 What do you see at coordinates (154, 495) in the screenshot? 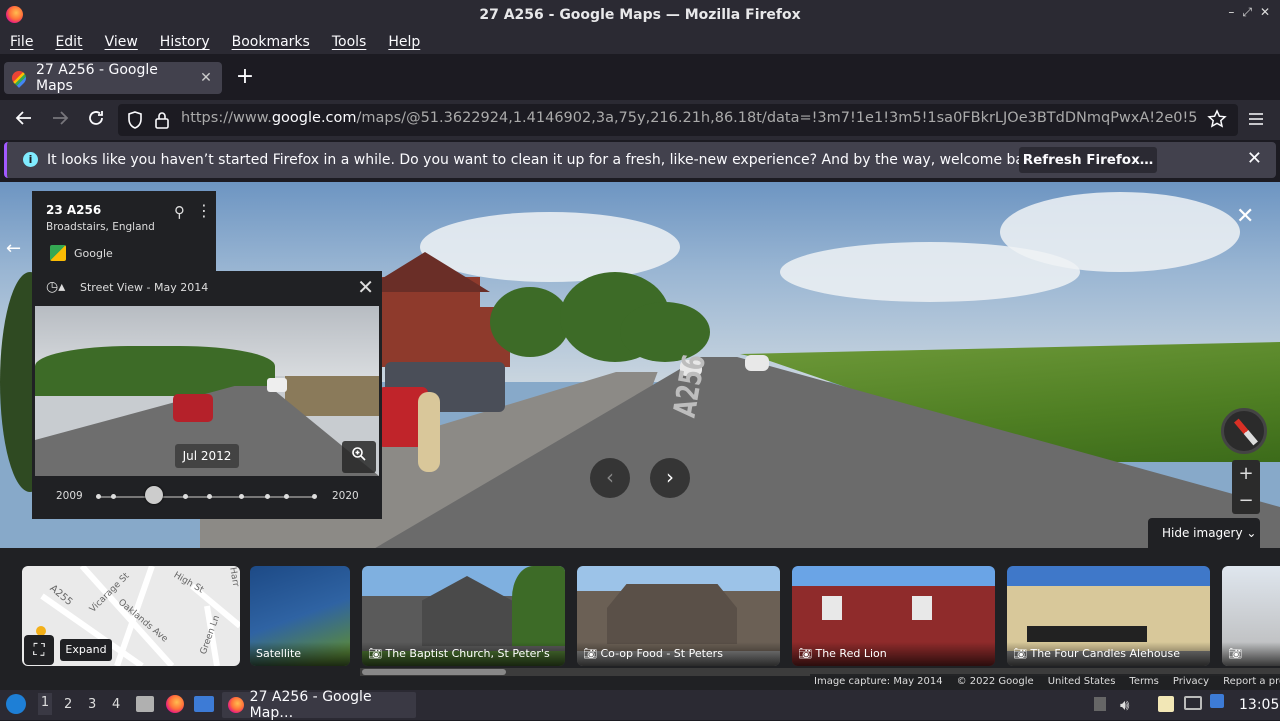
I see `timeline-slider-thumb` at bounding box center [154, 495].